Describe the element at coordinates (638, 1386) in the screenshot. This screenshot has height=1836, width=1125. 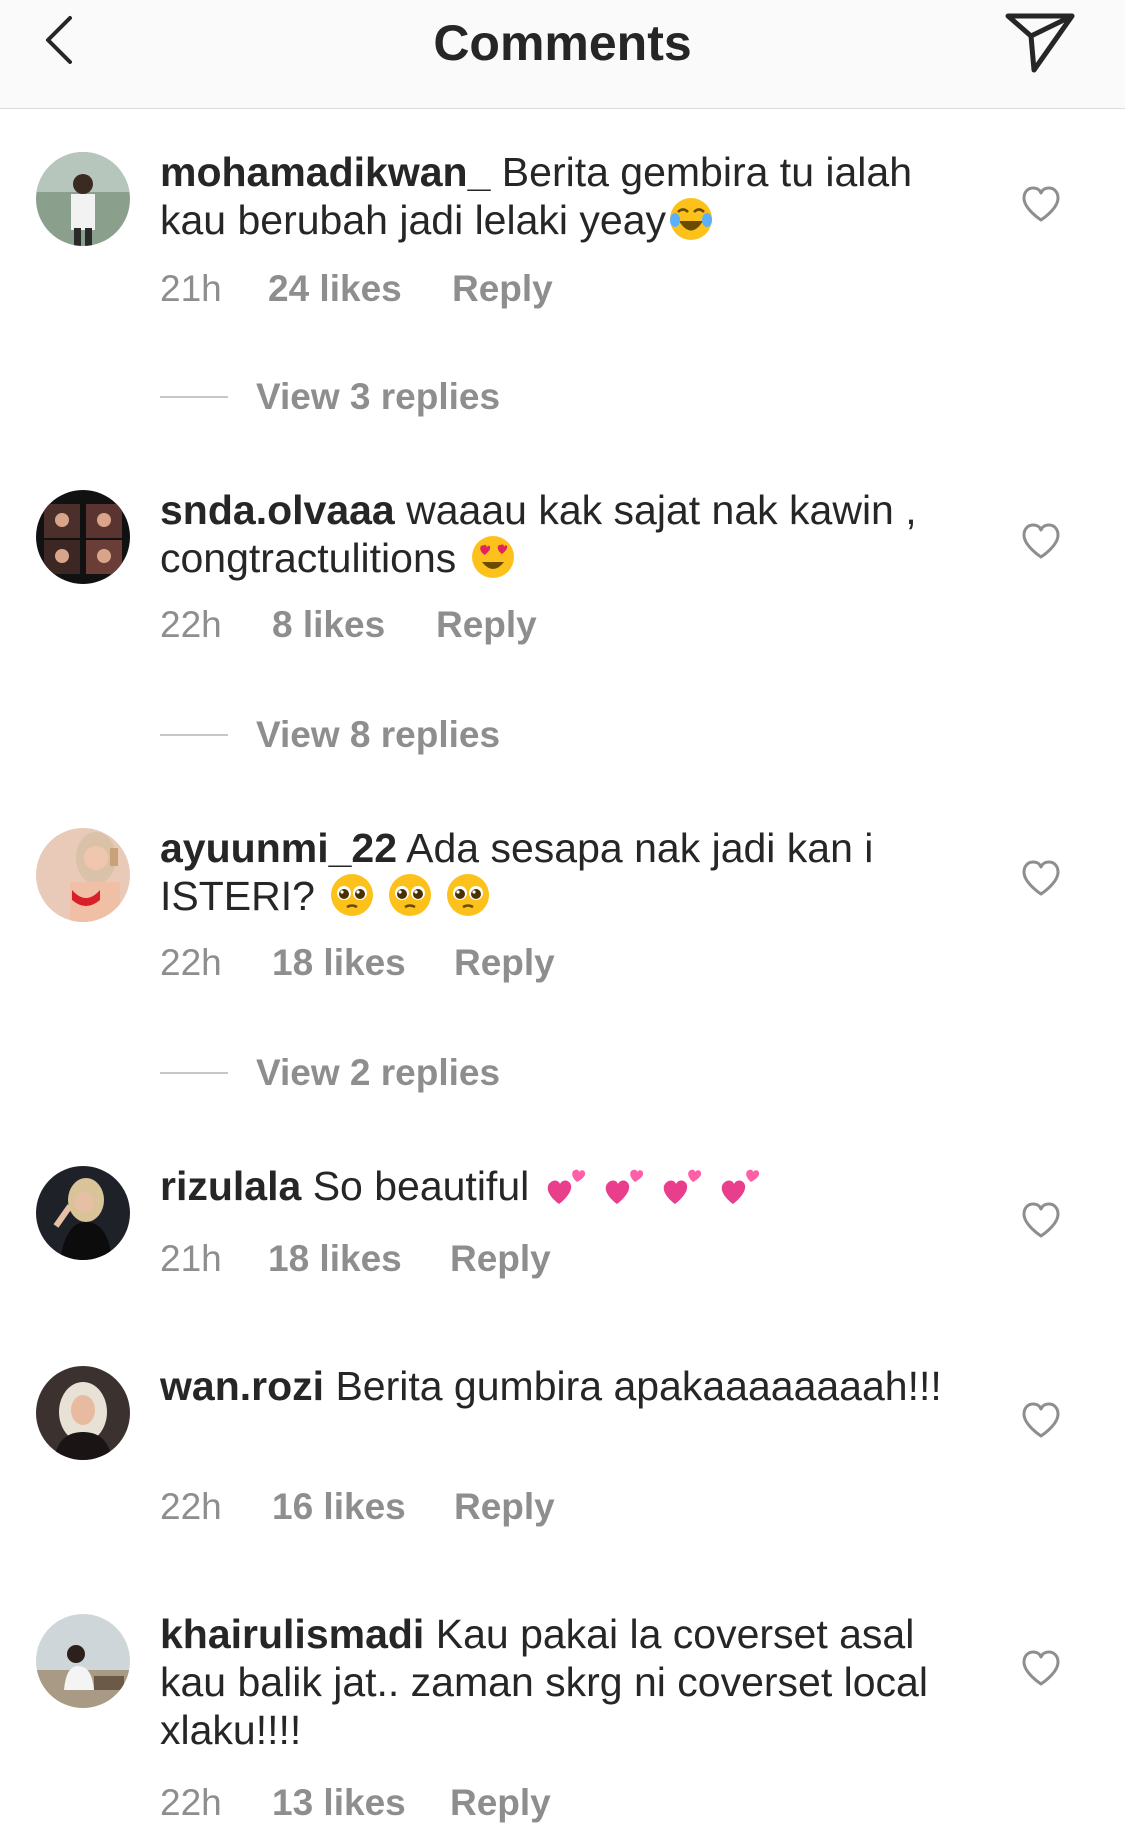
I see `comment-body: Berita gumbira apakaaaaaaaah!!!` at that location.